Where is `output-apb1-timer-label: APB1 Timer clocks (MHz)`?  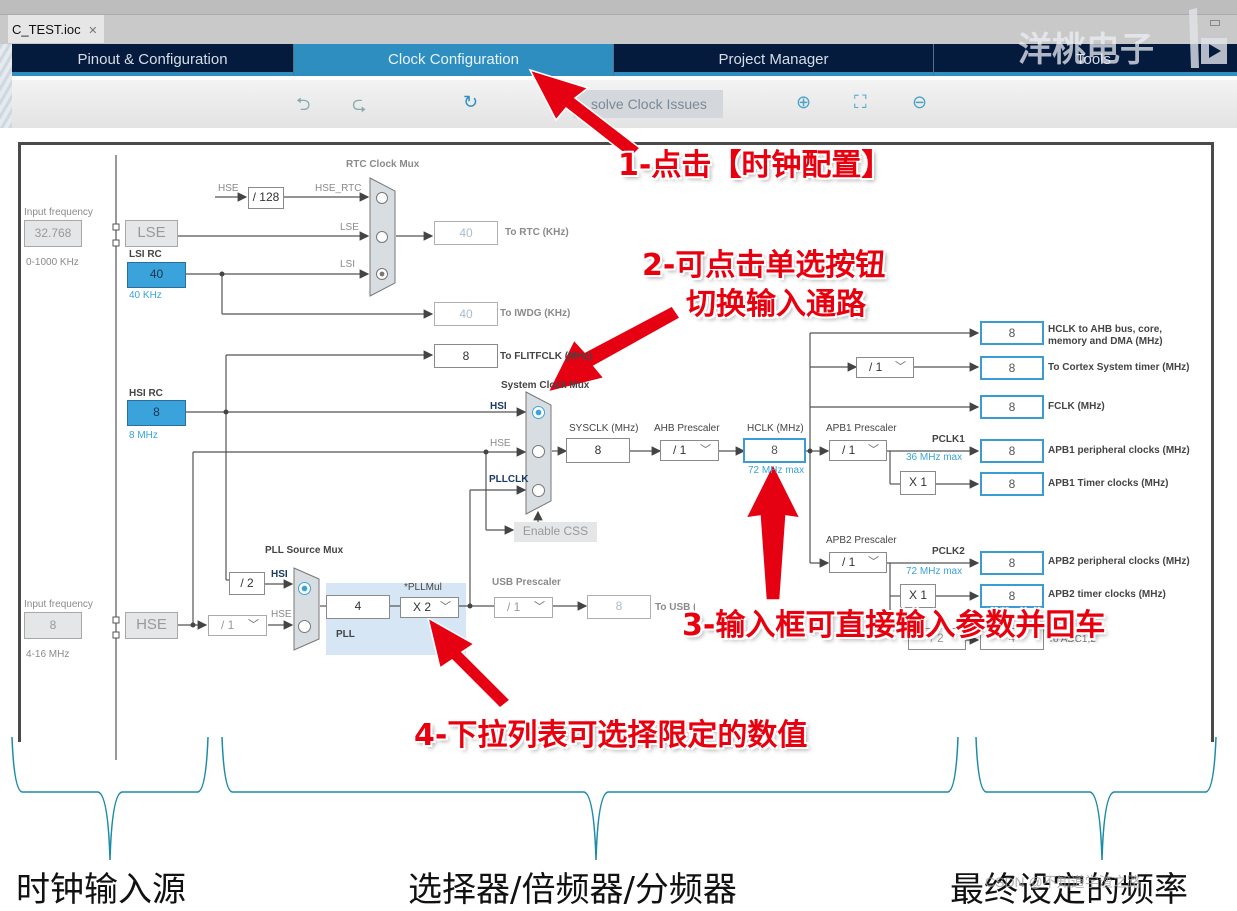 output-apb1-timer-label: APB1 Timer clocks (MHz) is located at coordinates (1108, 483).